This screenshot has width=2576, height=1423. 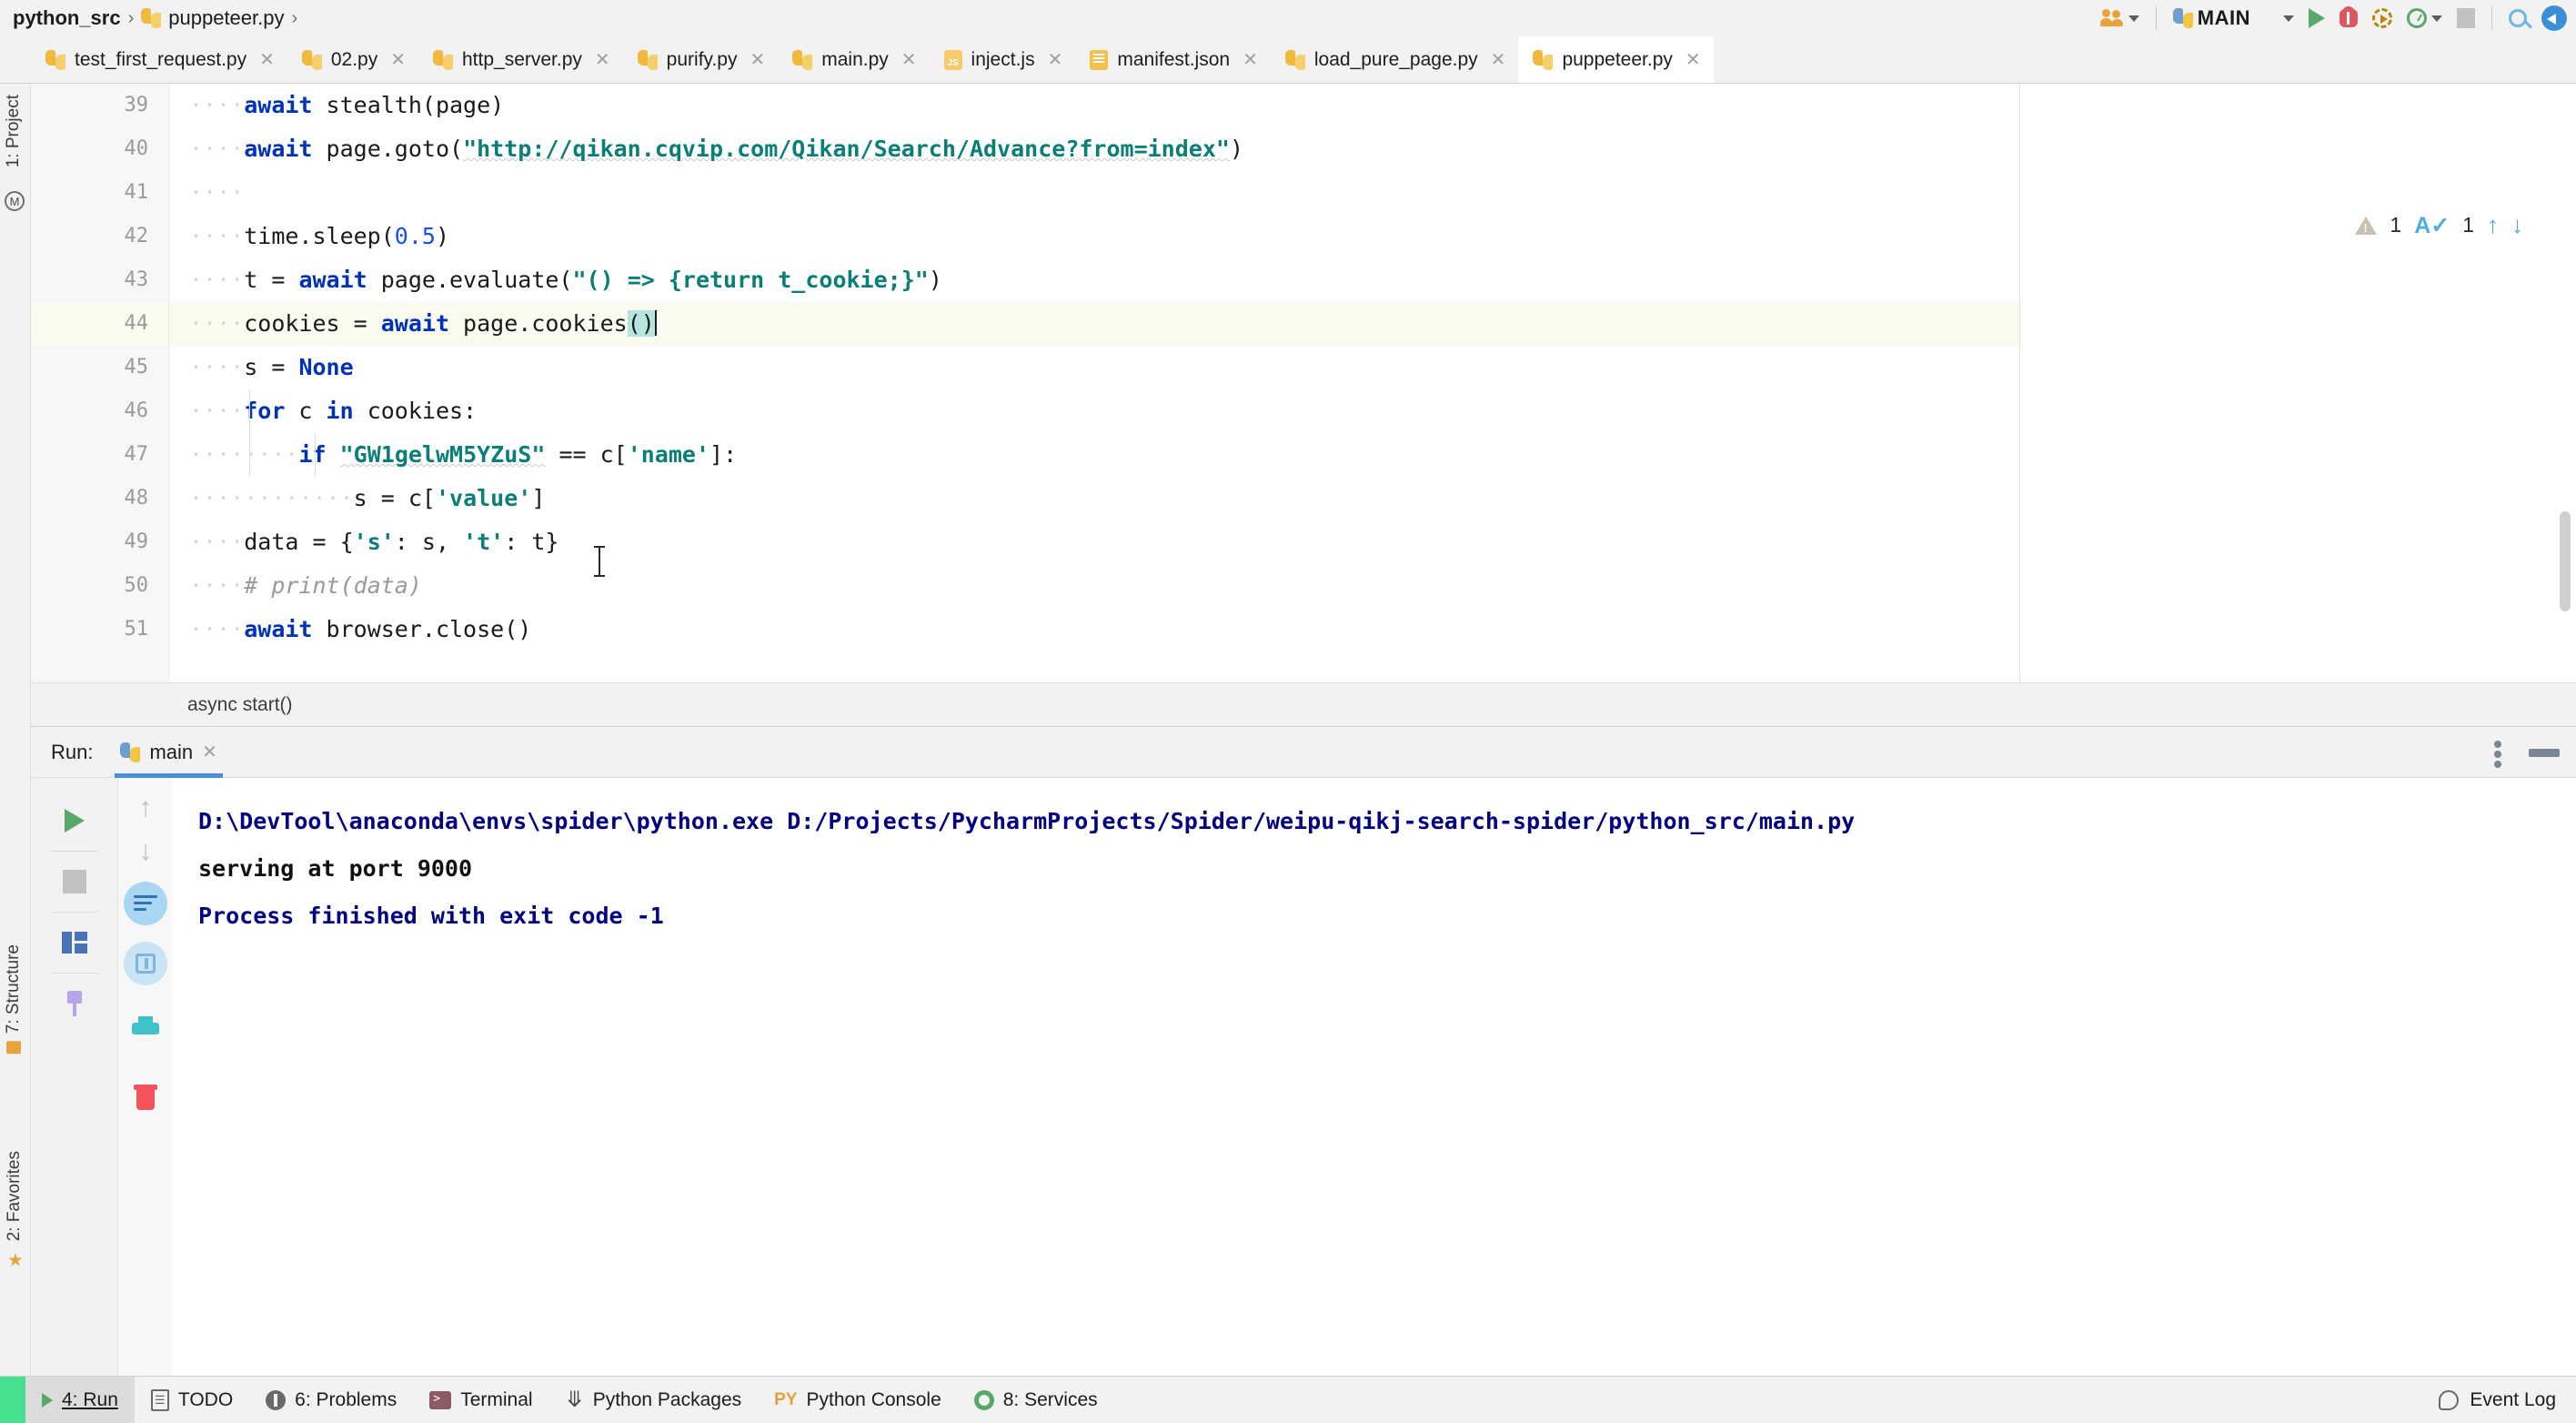 I want to click on code-line-42: ····time.sleep(0.5), so click(x=1094, y=237).